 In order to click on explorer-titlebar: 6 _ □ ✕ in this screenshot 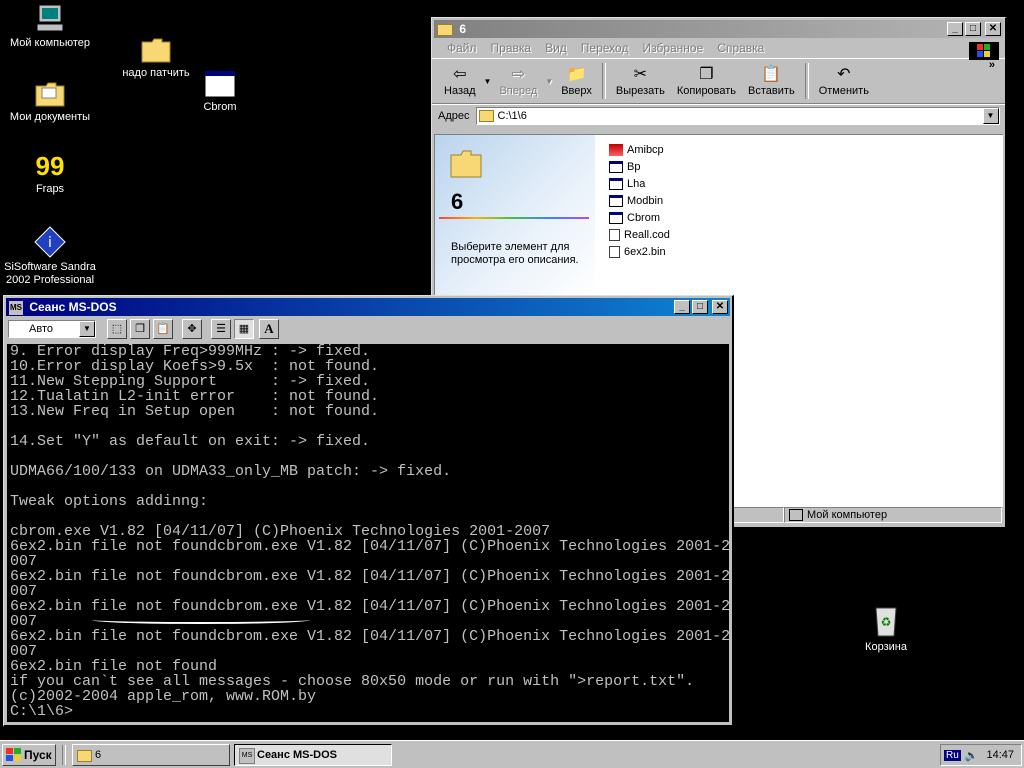, I will do `click(718, 29)`.